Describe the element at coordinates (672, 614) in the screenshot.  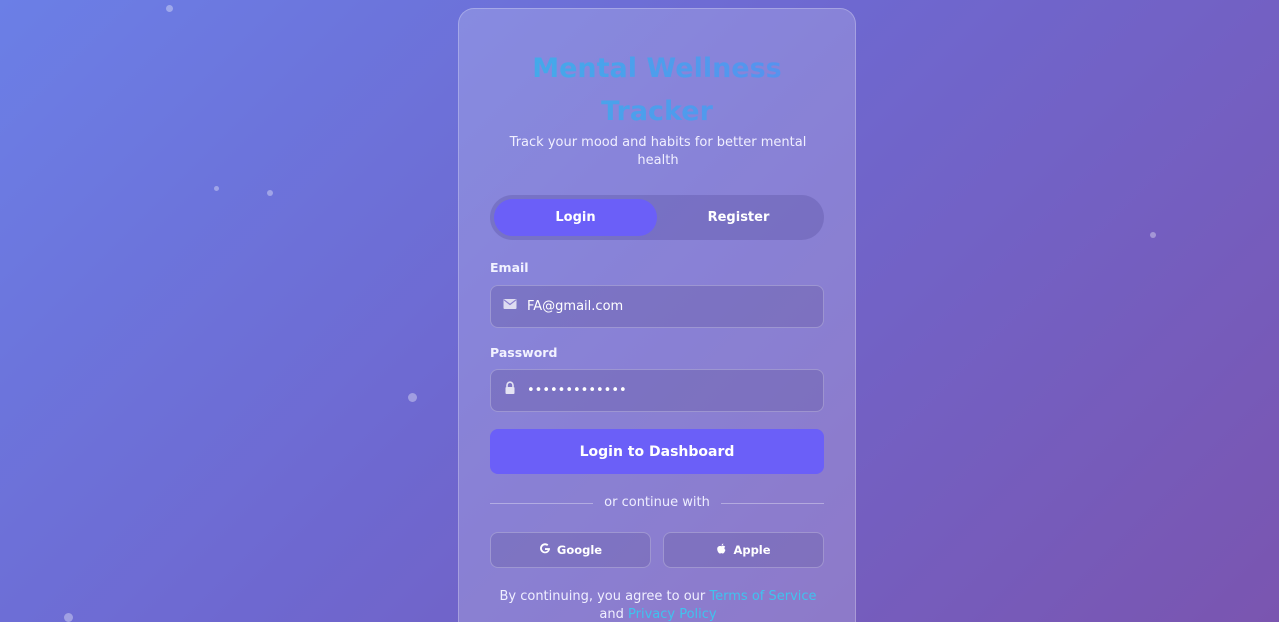
I see `privacy-policy-link: Privacy Policy` at that location.